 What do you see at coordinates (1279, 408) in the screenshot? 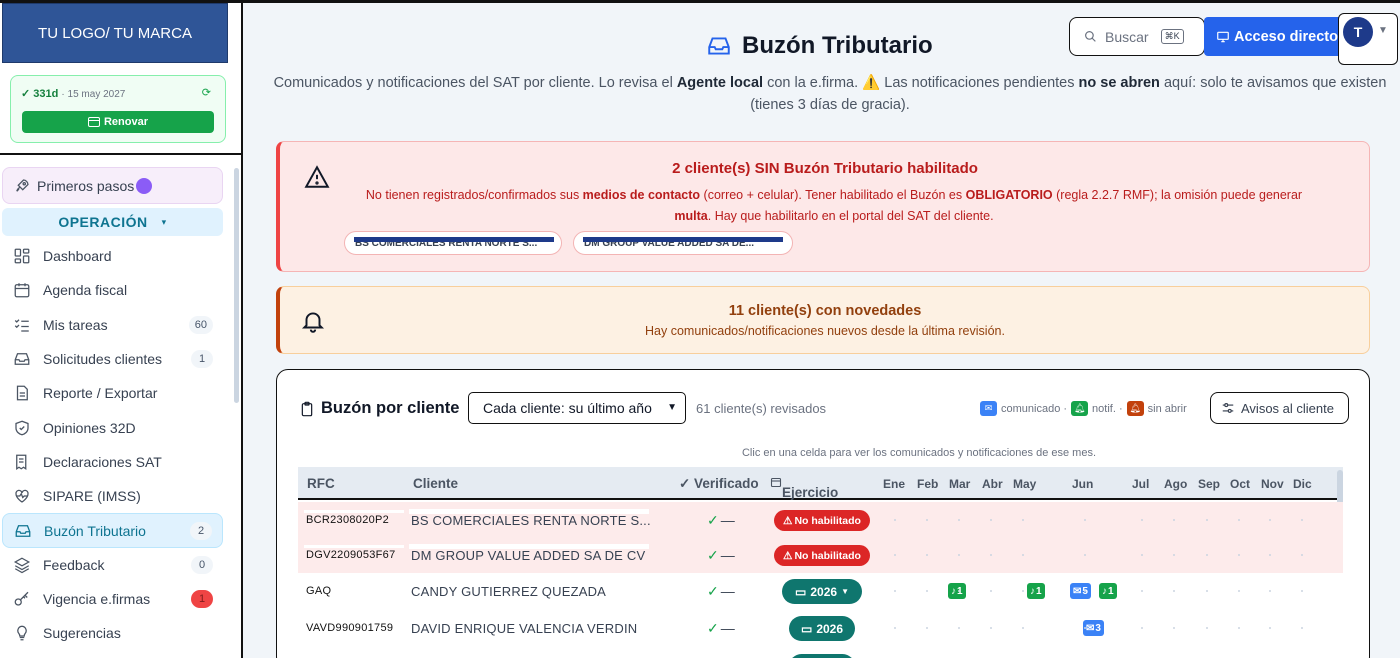
I see `client-notices-button: Avisos al cliente` at bounding box center [1279, 408].